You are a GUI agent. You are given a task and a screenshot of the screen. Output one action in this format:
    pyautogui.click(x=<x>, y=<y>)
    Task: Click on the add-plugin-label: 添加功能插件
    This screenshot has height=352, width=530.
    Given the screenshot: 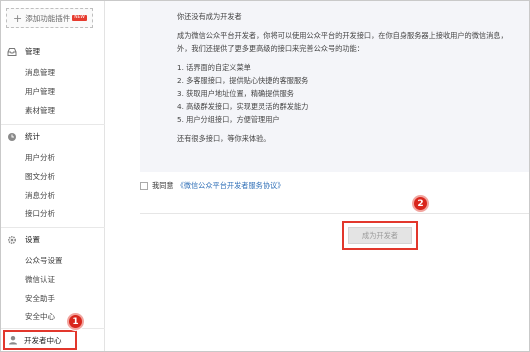 What is the action you would take?
    pyautogui.click(x=48, y=18)
    